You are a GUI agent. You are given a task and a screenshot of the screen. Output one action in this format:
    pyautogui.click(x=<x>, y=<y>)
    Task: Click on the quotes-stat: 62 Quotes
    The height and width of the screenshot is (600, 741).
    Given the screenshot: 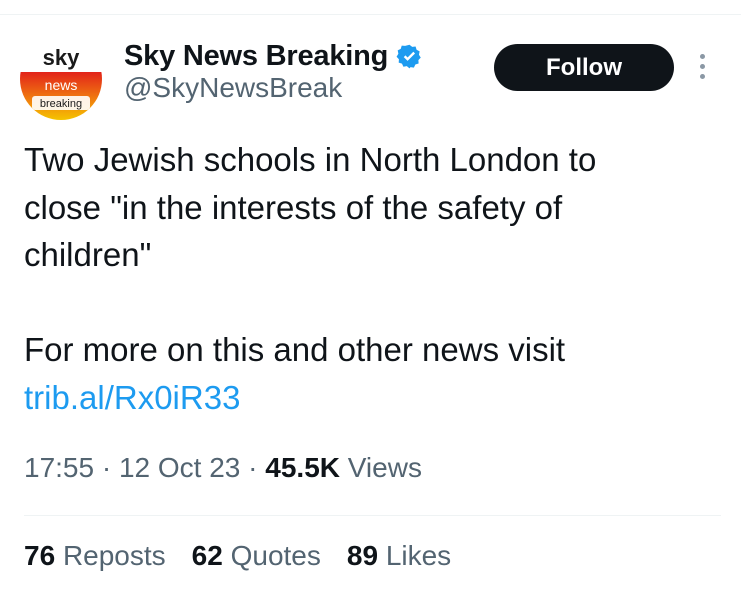 What is the action you would take?
    pyautogui.click(x=256, y=556)
    